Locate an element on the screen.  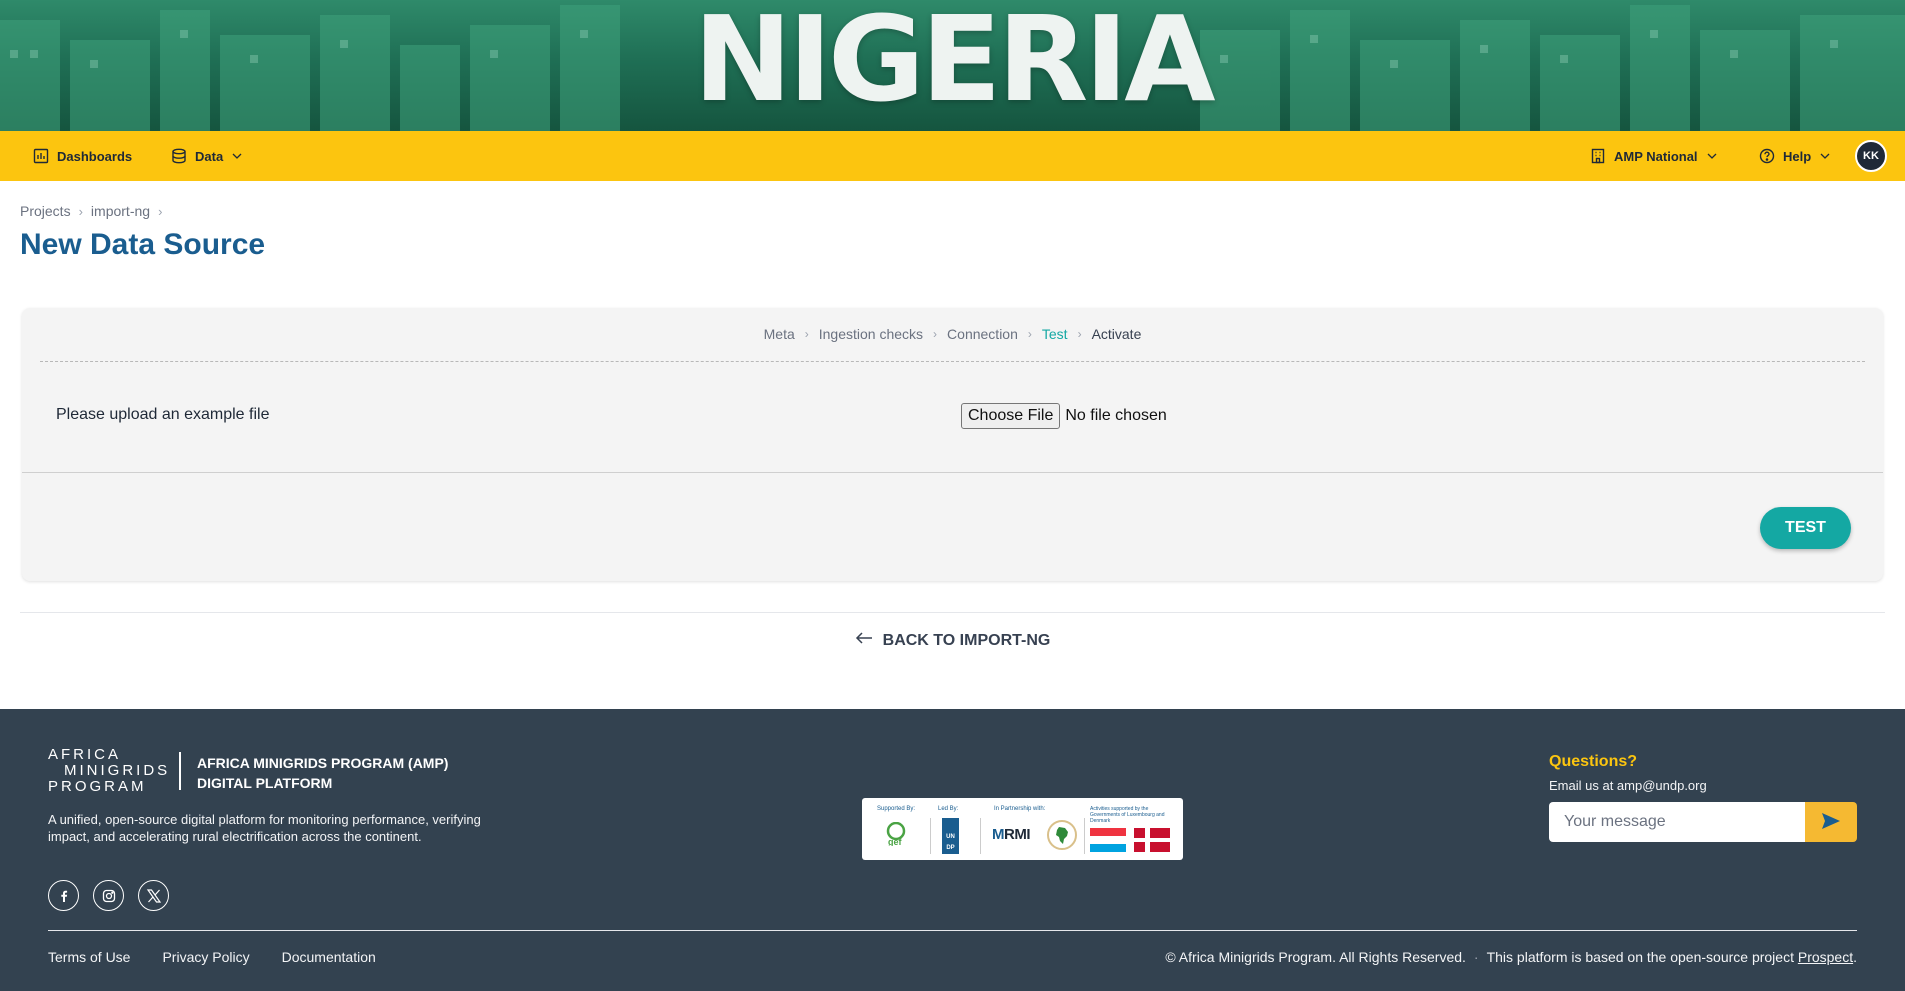
country-banner: NIGERIA is located at coordinates (952, 65).